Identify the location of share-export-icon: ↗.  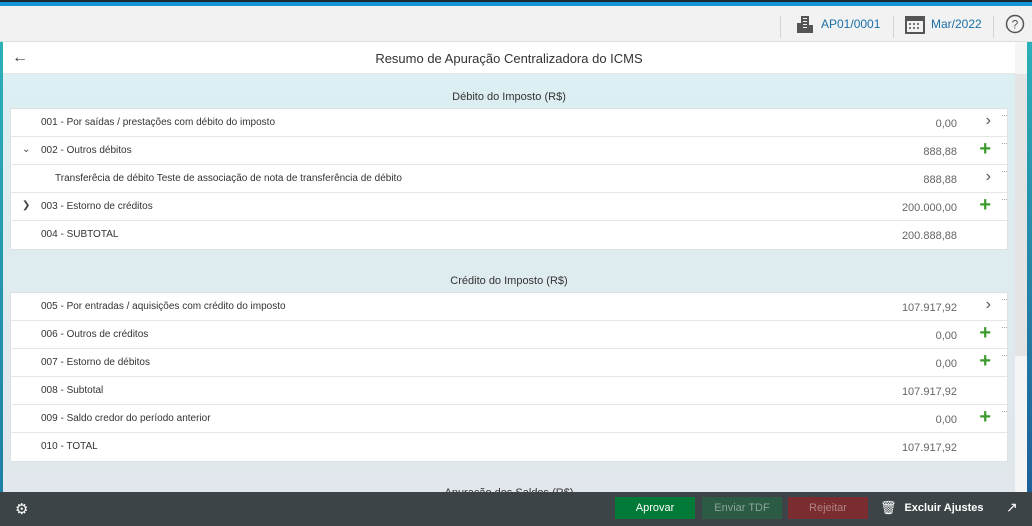
(1012, 507).